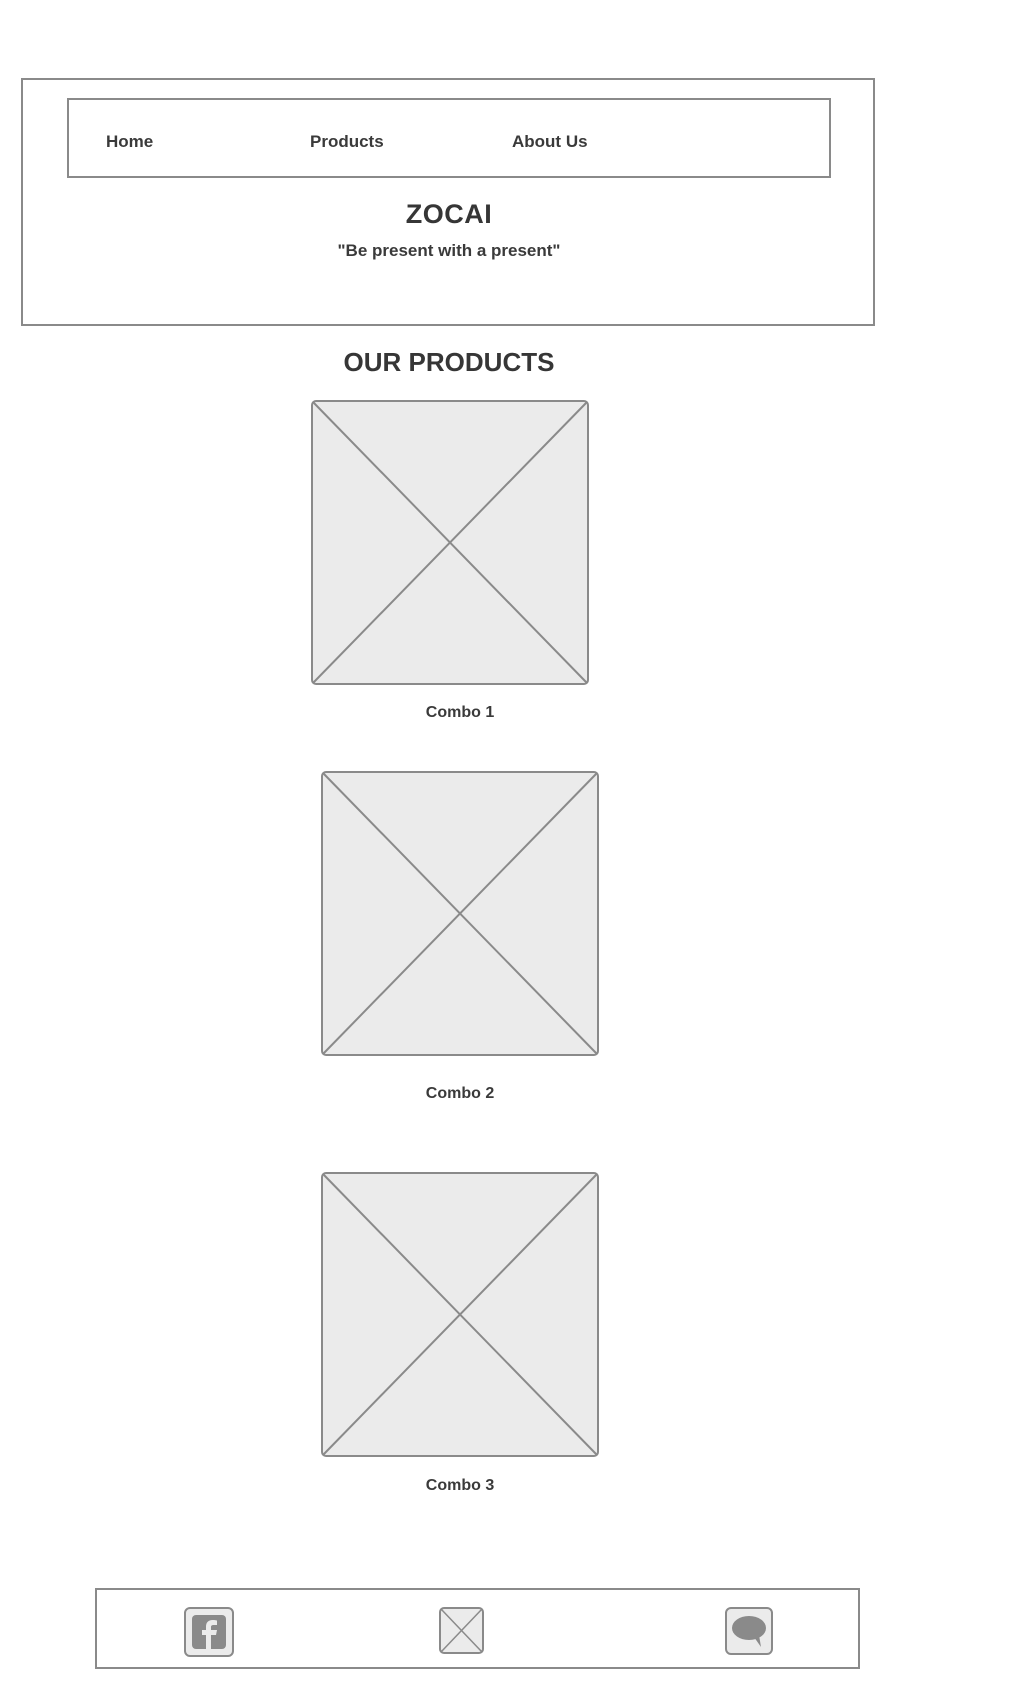  I want to click on products-section-title: OUR PRODUCTS, so click(449, 362).